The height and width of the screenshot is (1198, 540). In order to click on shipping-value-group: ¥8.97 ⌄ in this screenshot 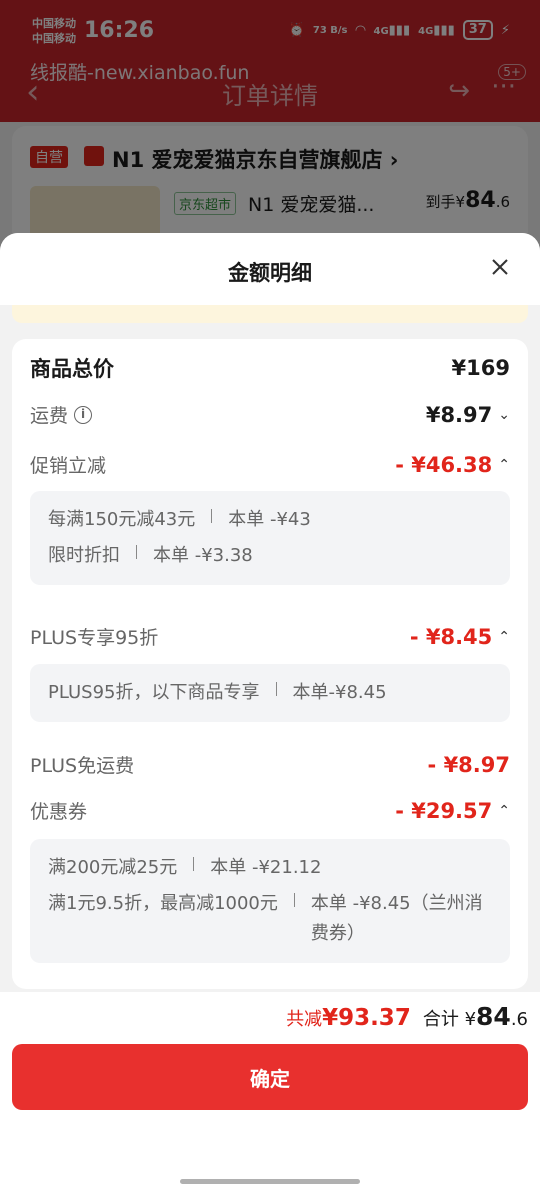, I will do `click(468, 415)`.